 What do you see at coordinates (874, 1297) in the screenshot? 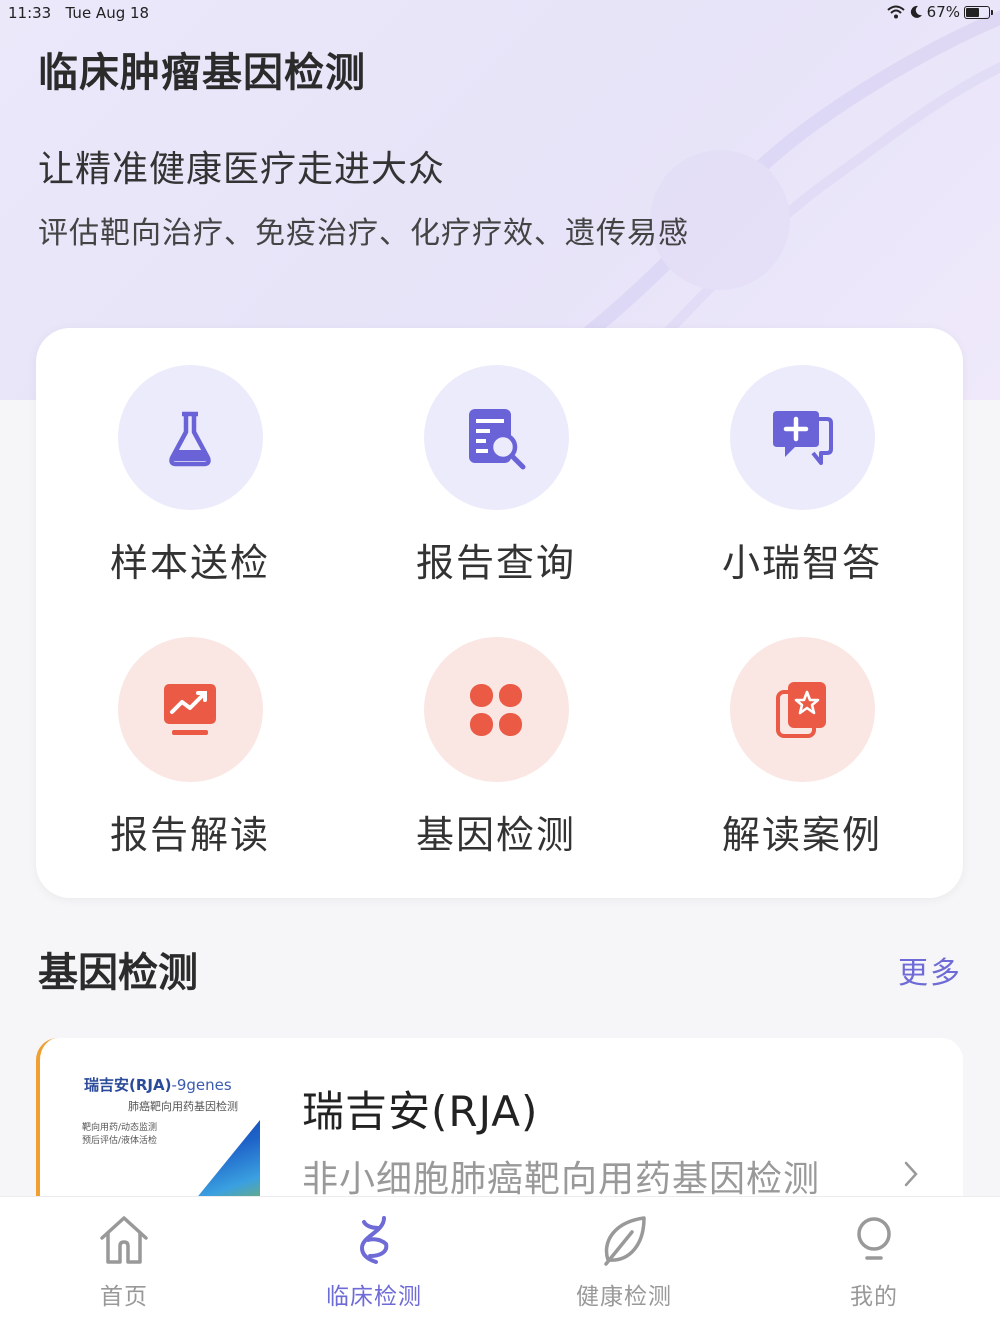
I see `tab-label: 我的` at bounding box center [874, 1297].